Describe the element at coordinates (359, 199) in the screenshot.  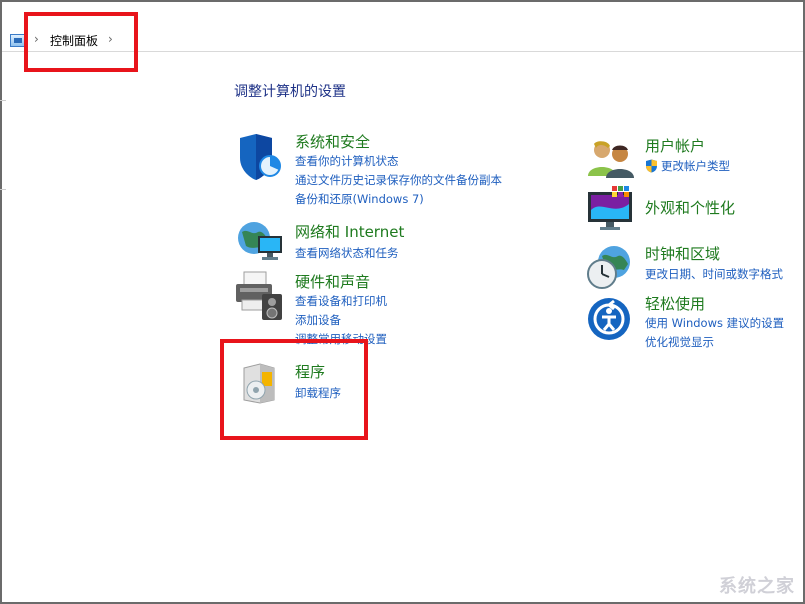
I see `link-backup-restore: 备份和还原(Windows 7)` at that location.